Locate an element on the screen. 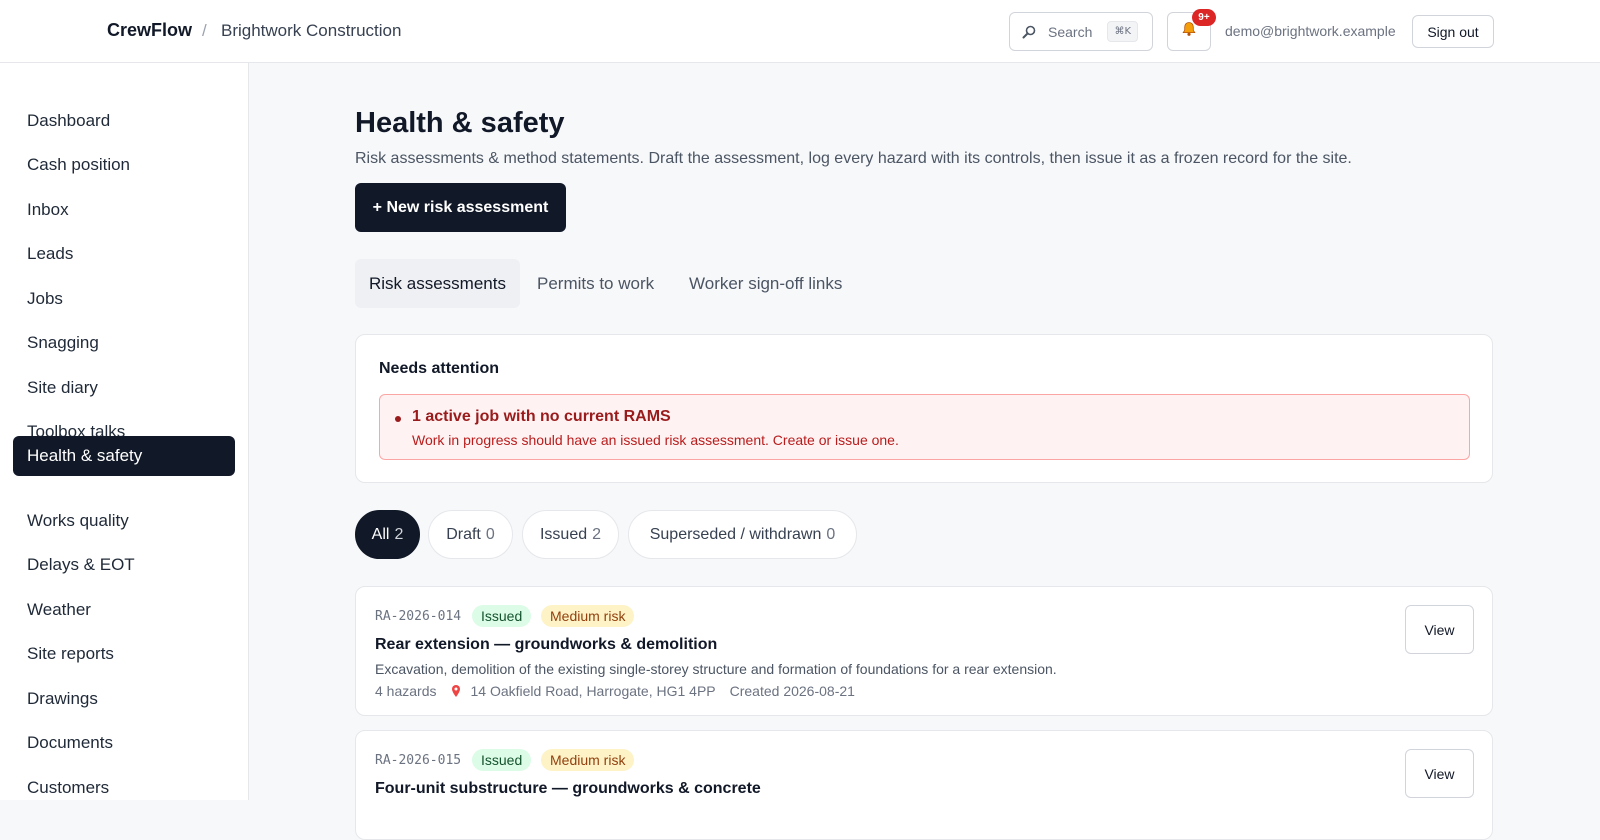  organization-name: Brightwork Construction is located at coordinates (311, 30).